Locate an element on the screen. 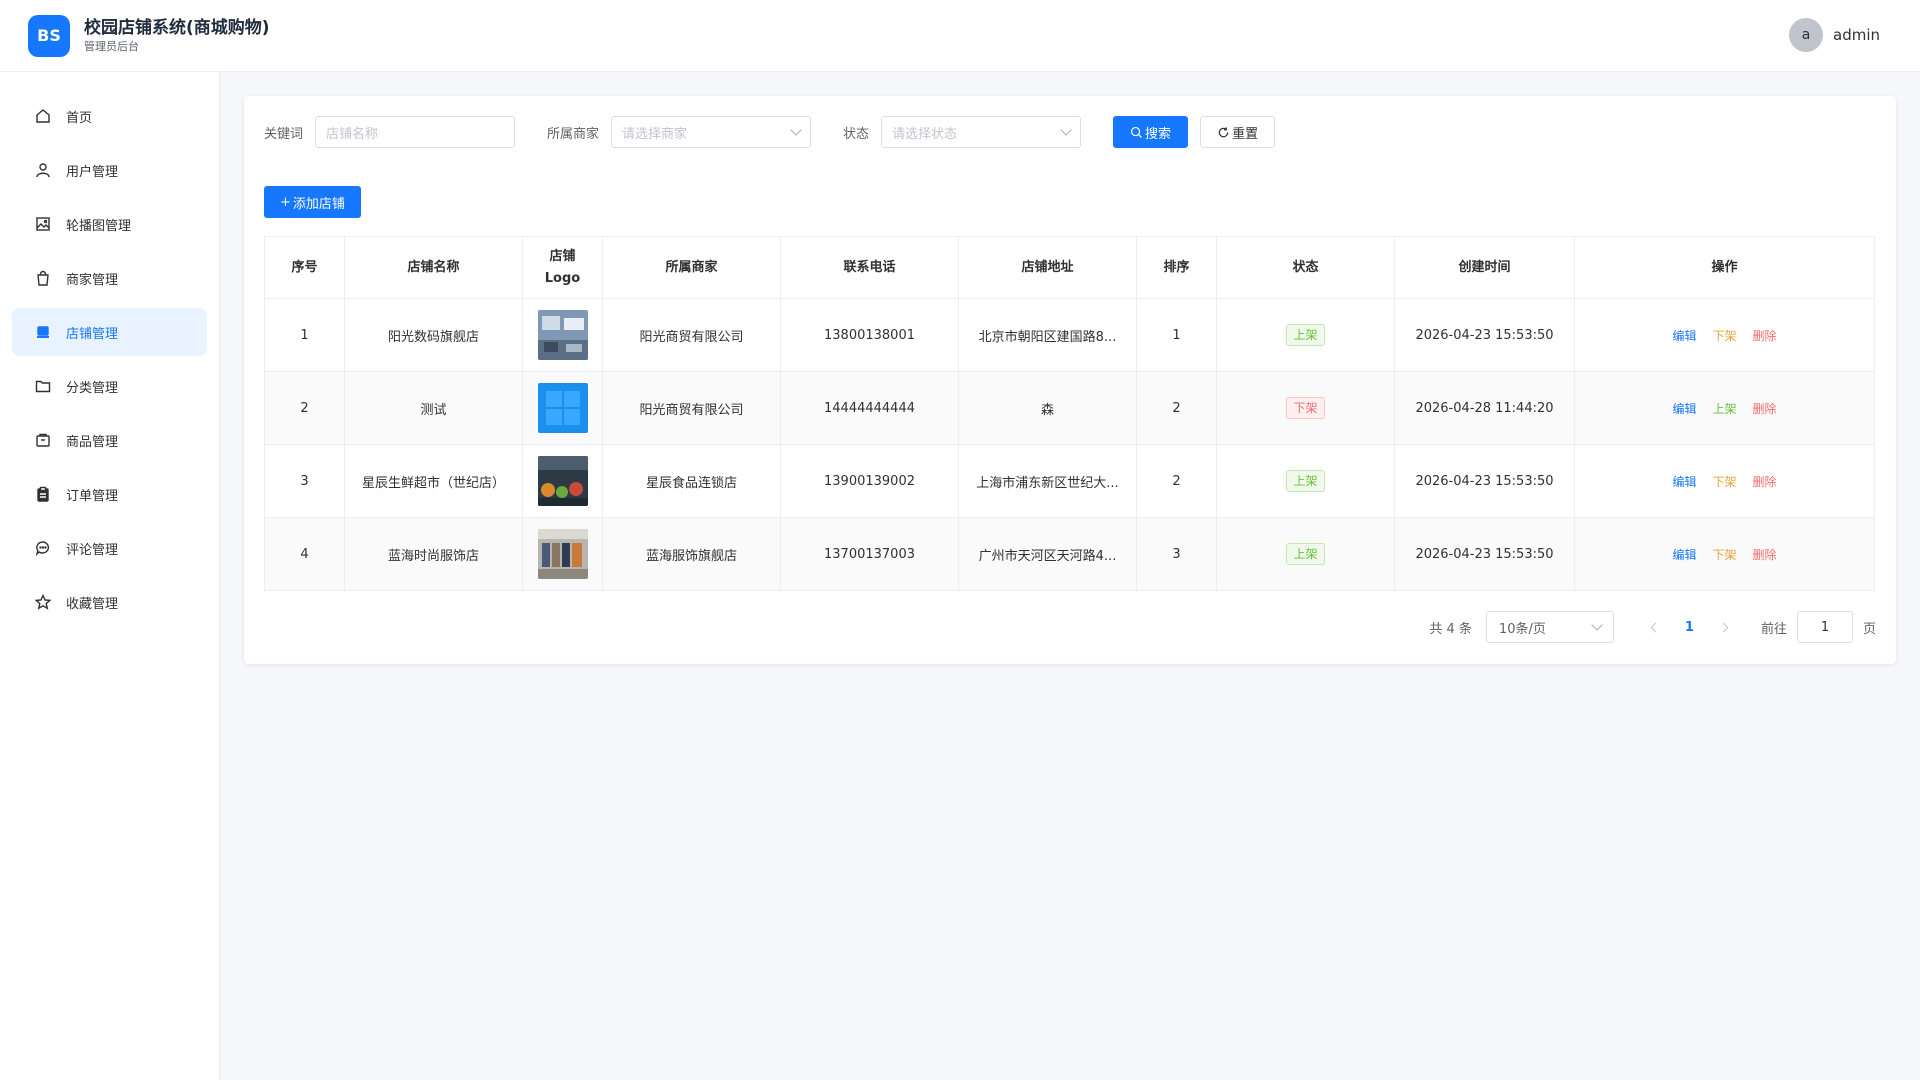 The image size is (1920, 1080). refresh-icon is located at coordinates (1223, 131).